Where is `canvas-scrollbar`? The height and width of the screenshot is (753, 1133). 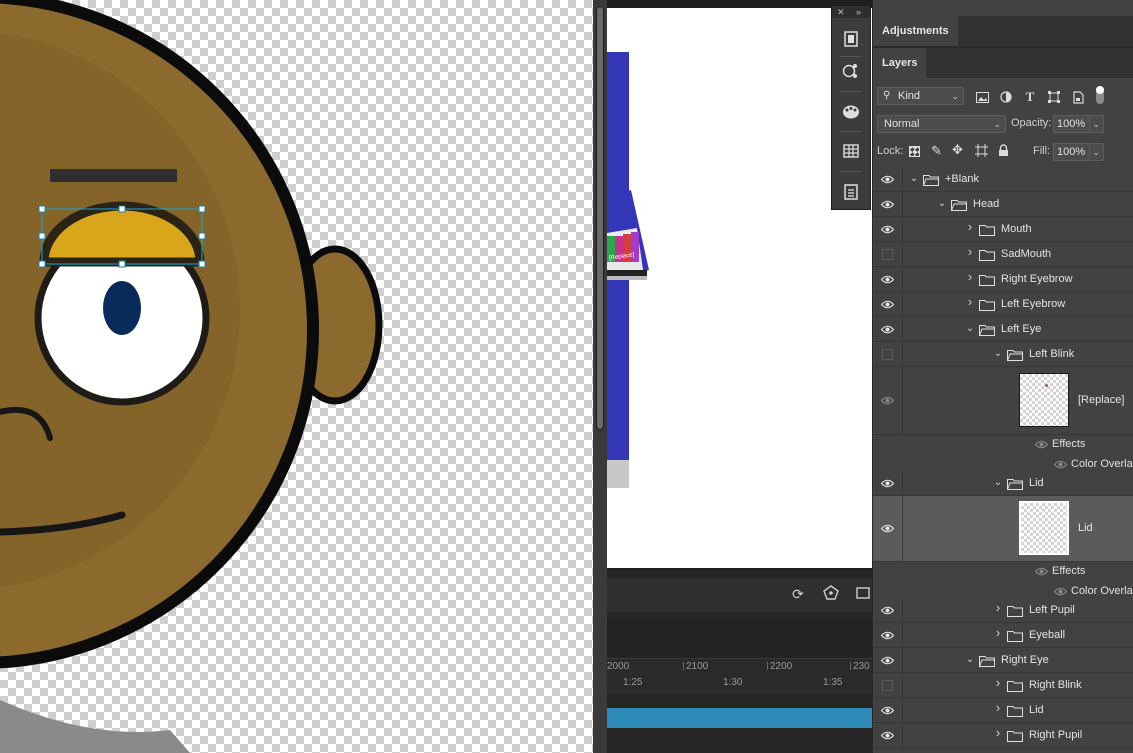 canvas-scrollbar is located at coordinates (600, 376).